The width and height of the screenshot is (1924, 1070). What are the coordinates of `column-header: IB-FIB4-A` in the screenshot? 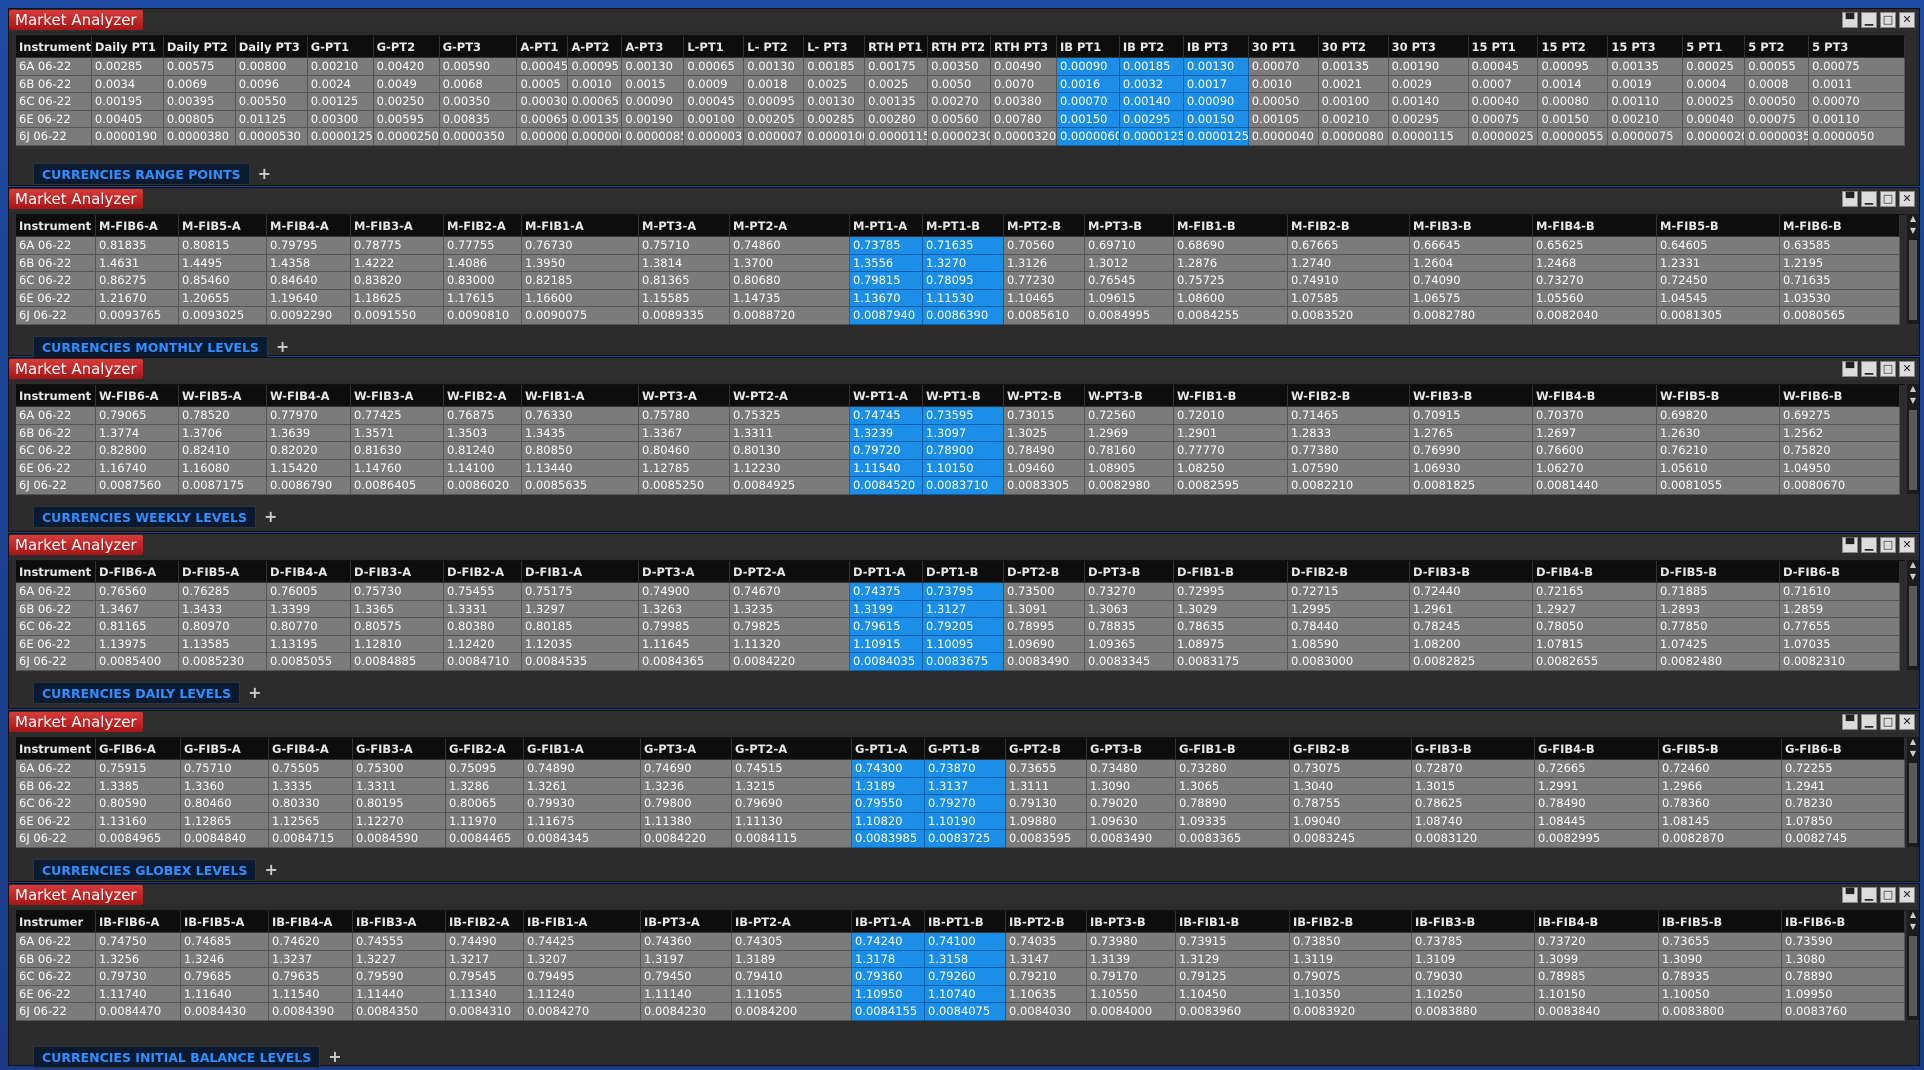 It's located at (311, 922).